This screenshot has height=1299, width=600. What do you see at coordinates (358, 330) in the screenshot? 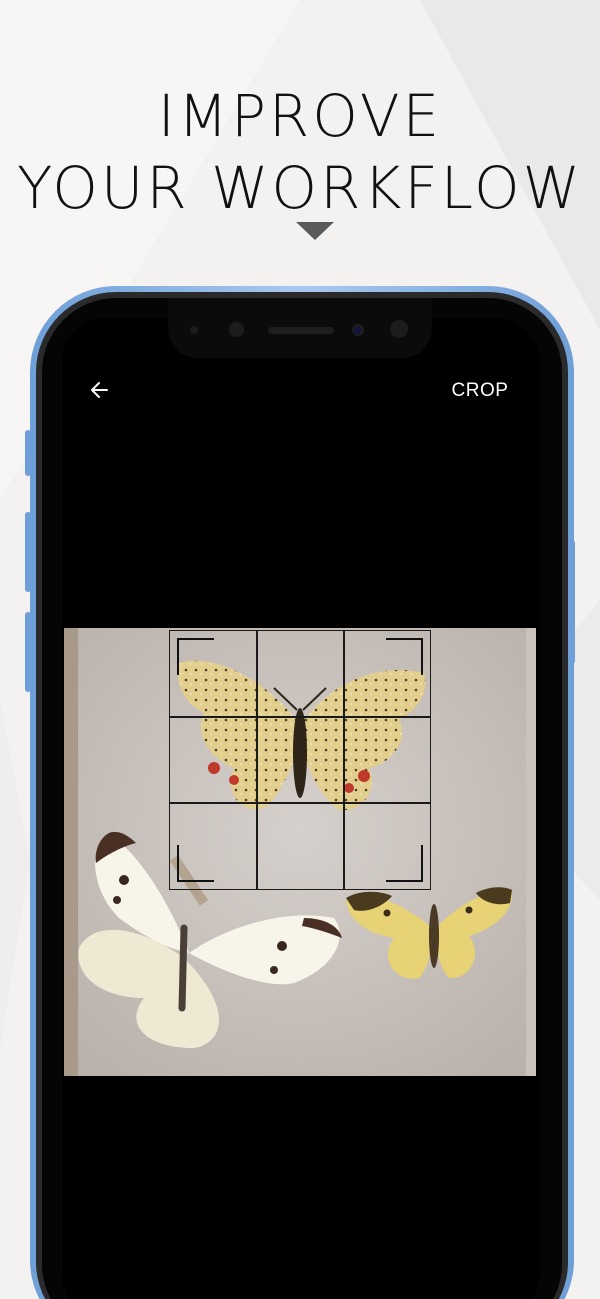
I see `front-camera-icon` at bounding box center [358, 330].